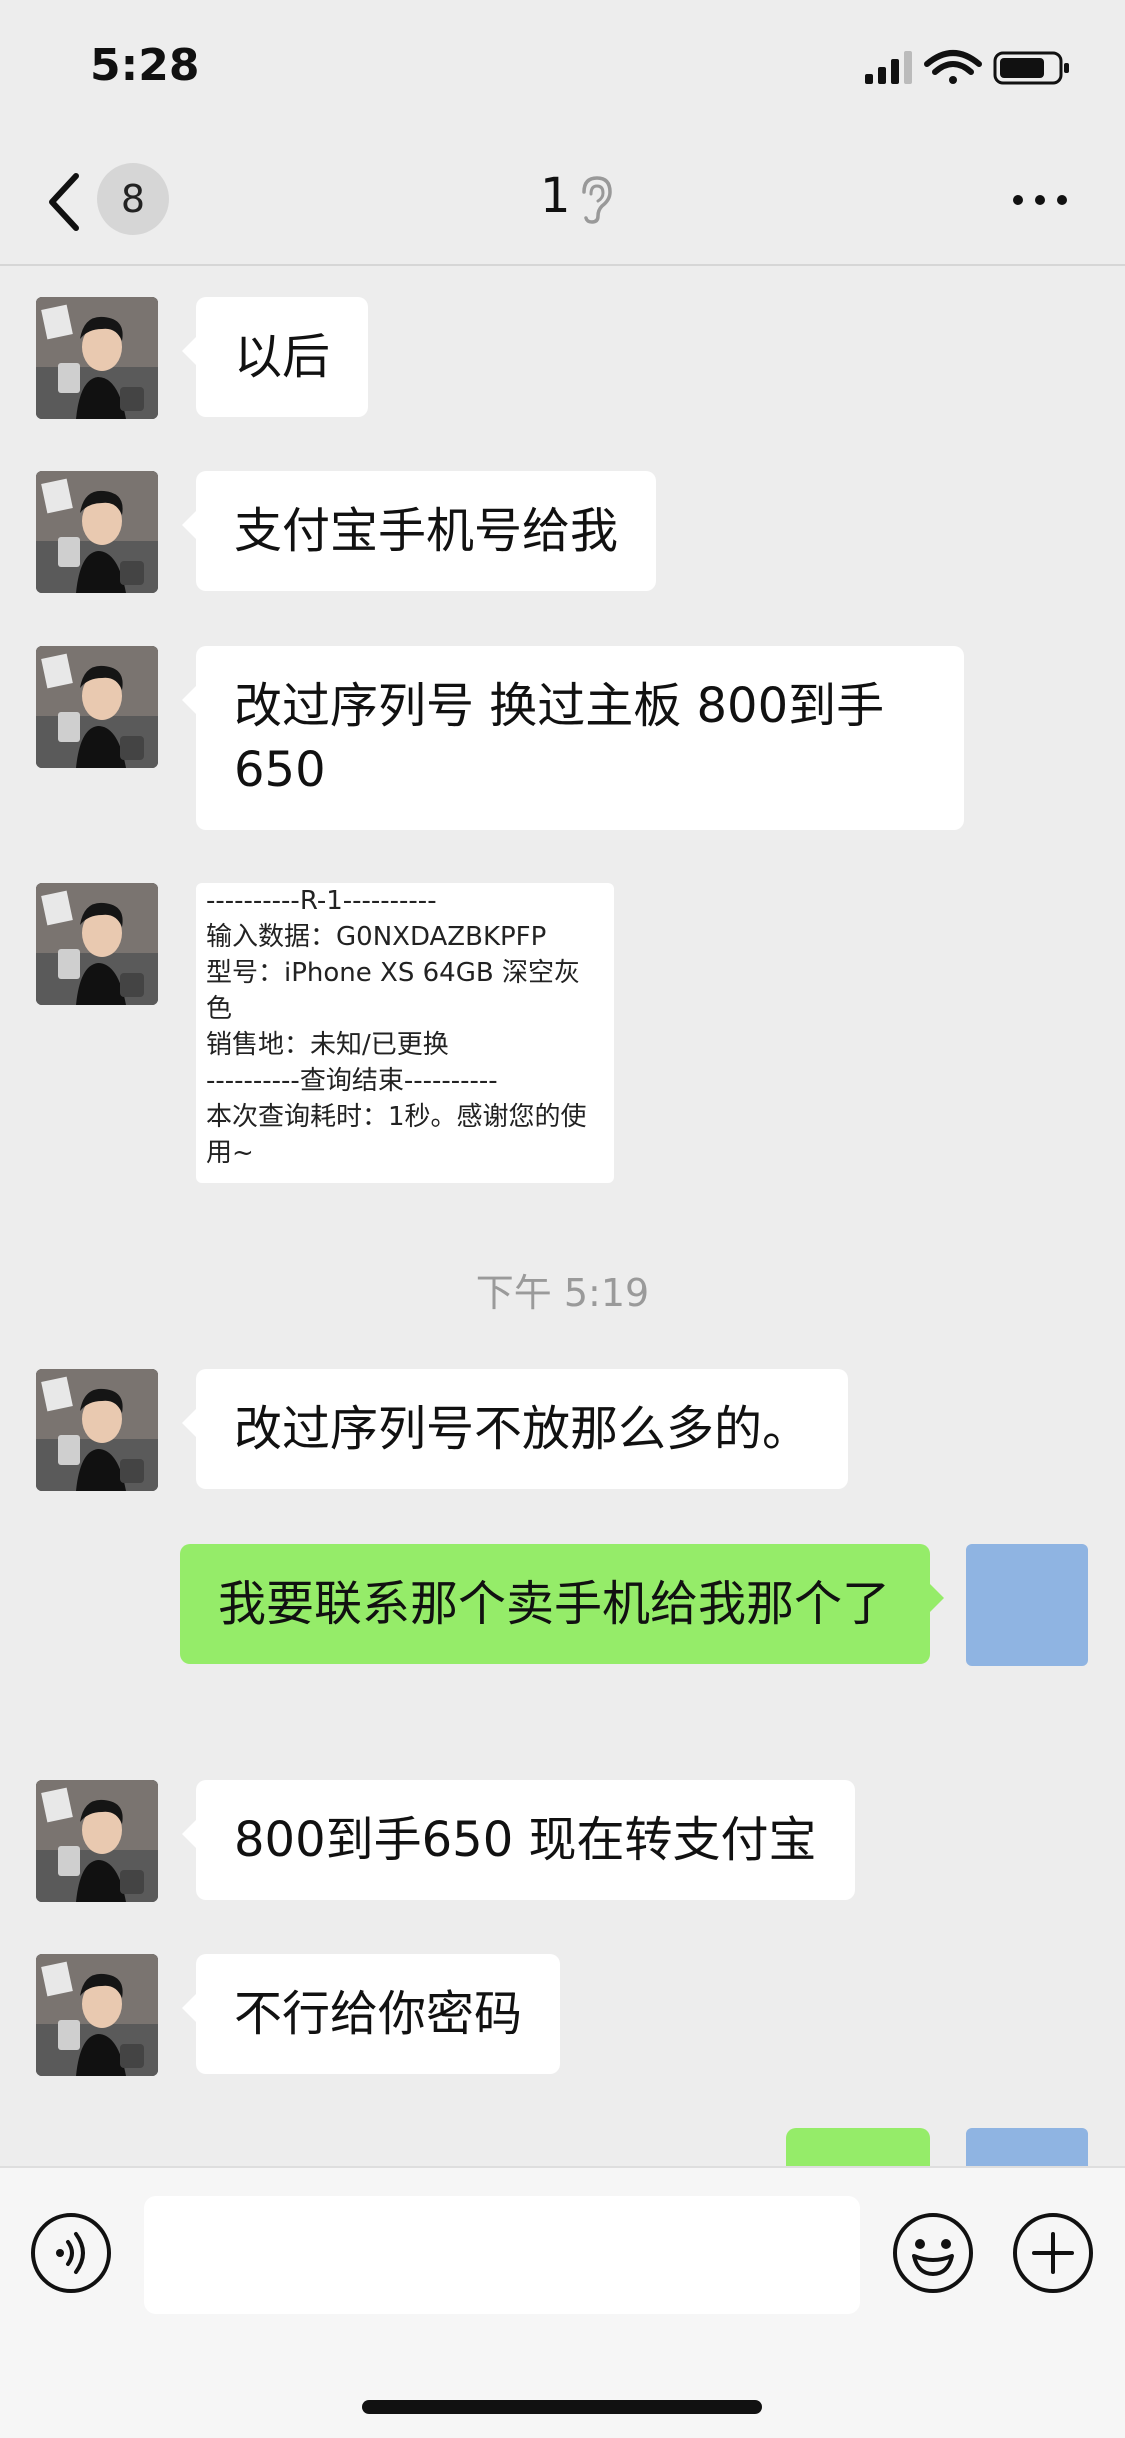 Image resolution: width=1125 pixels, height=2438 pixels. What do you see at coordinates (321, 901) in the screenshot?
I see `image-text-line: ----------R-1----------` at bounding box center [321, 901].